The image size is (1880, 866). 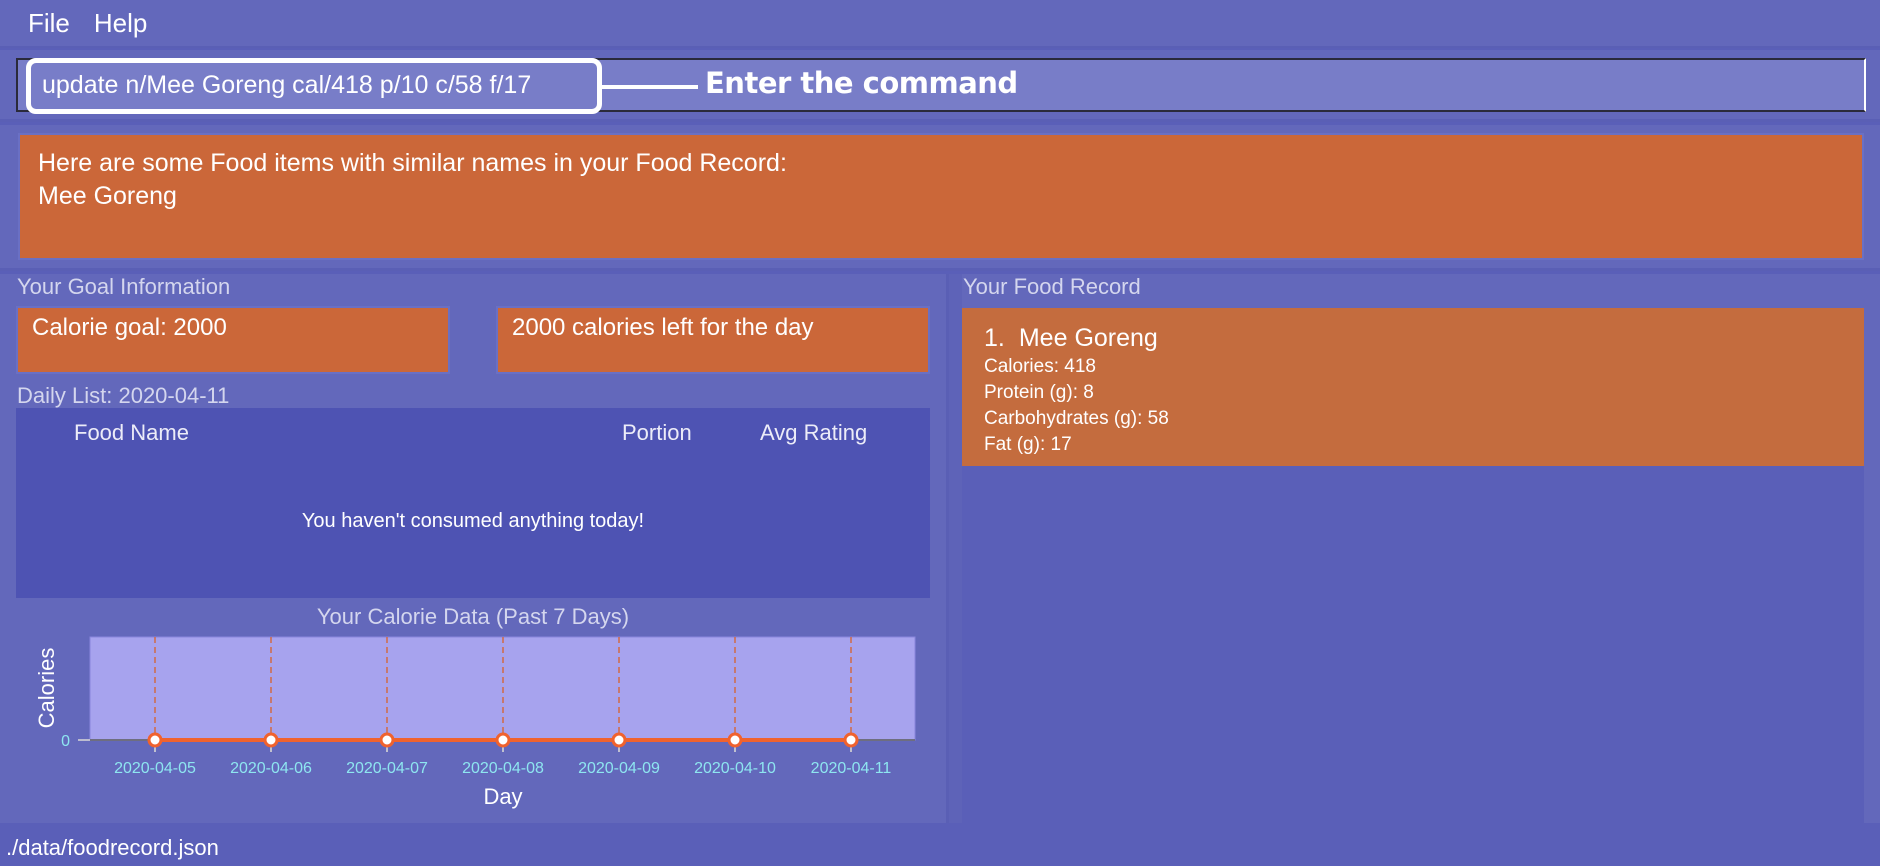 I want to click on food-record-calories: Calories: 418, so click(x=1040, y=366).